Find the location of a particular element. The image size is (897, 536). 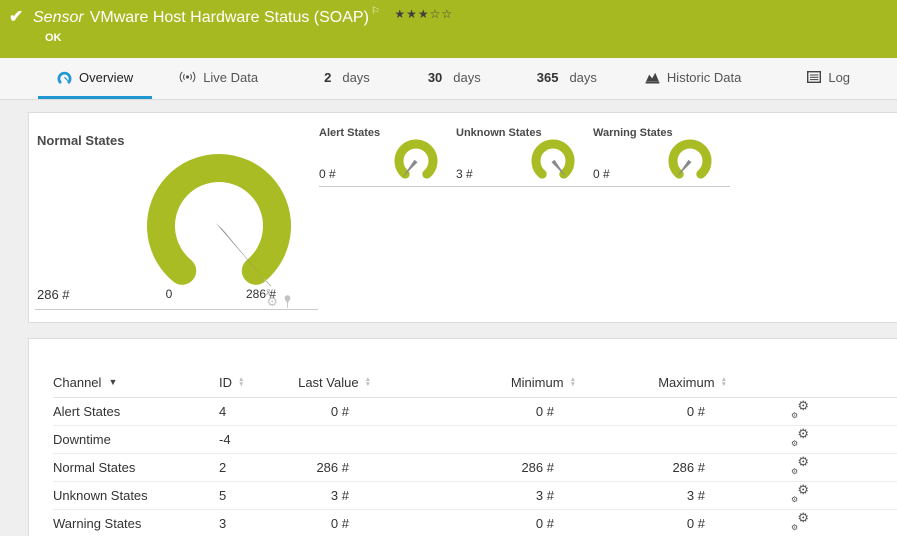

column-header-last-value: Last Value ▲ ▼ is located at coordinates (325, 382).